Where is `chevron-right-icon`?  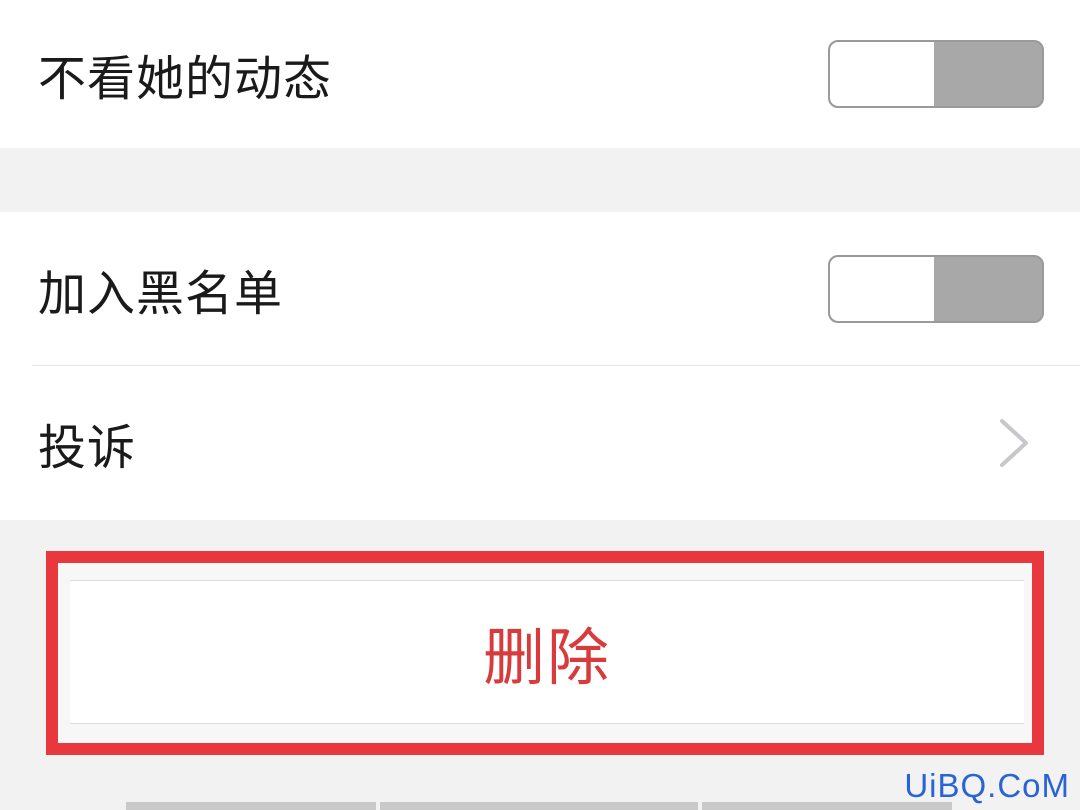
chevron-right-icon is located at coordinates (1014, 443).